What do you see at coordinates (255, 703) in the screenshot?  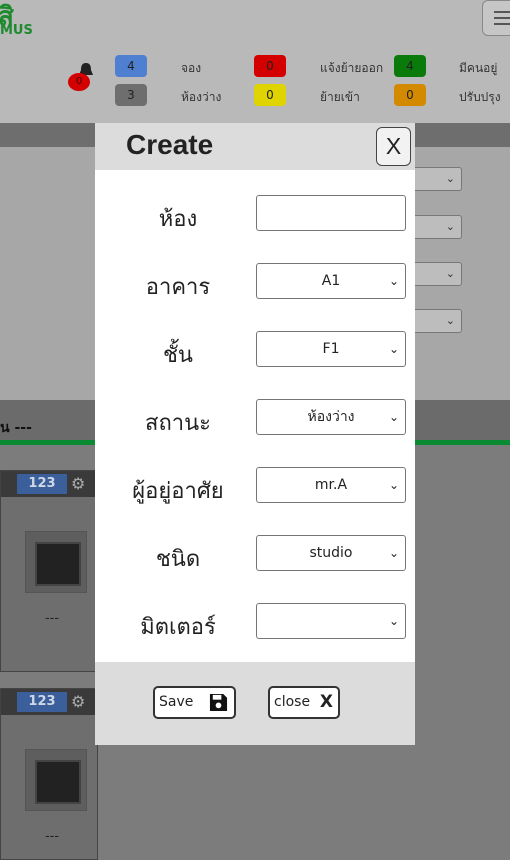 I see `modal-footer: Save close X` at bounding box center [255, 703].